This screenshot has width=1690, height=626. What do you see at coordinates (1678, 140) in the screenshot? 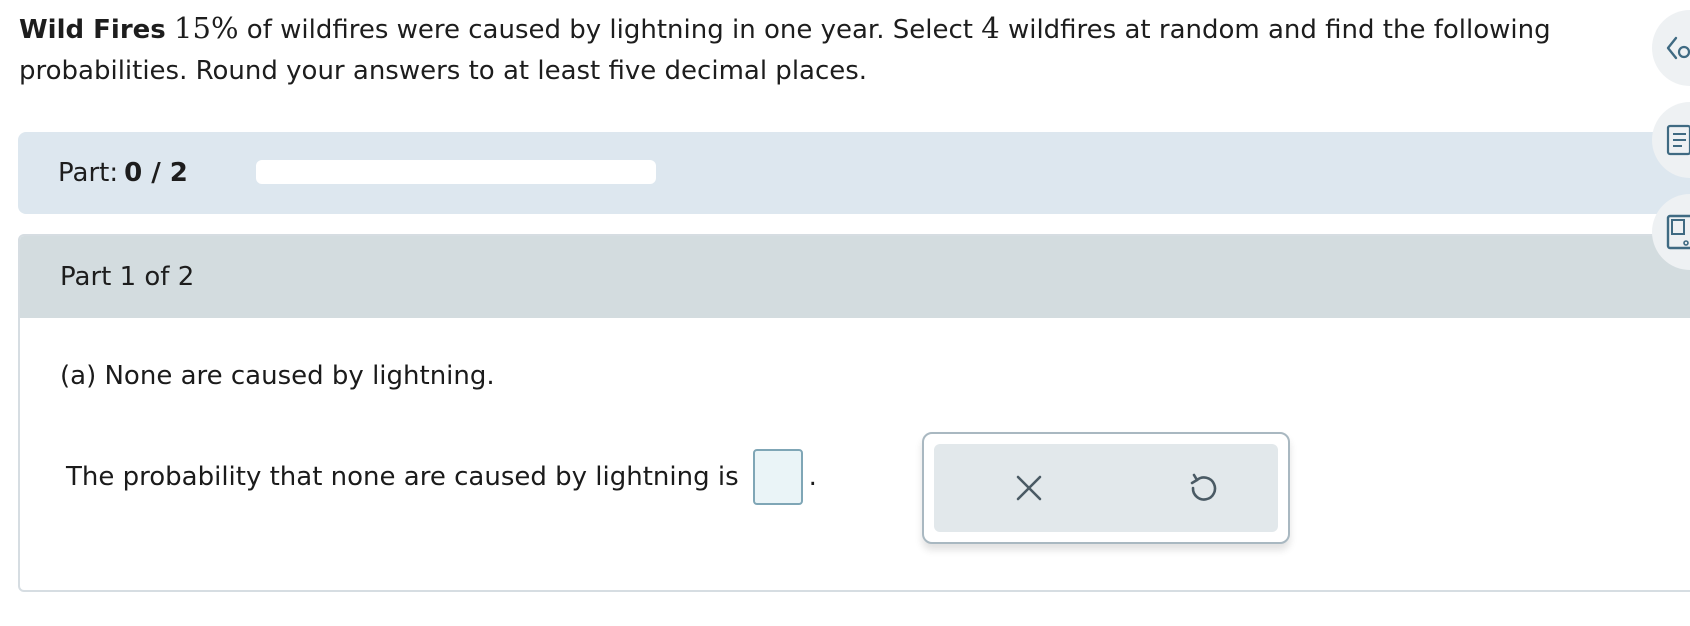
I see `notes-icon` at bounding box center [1678, 140].